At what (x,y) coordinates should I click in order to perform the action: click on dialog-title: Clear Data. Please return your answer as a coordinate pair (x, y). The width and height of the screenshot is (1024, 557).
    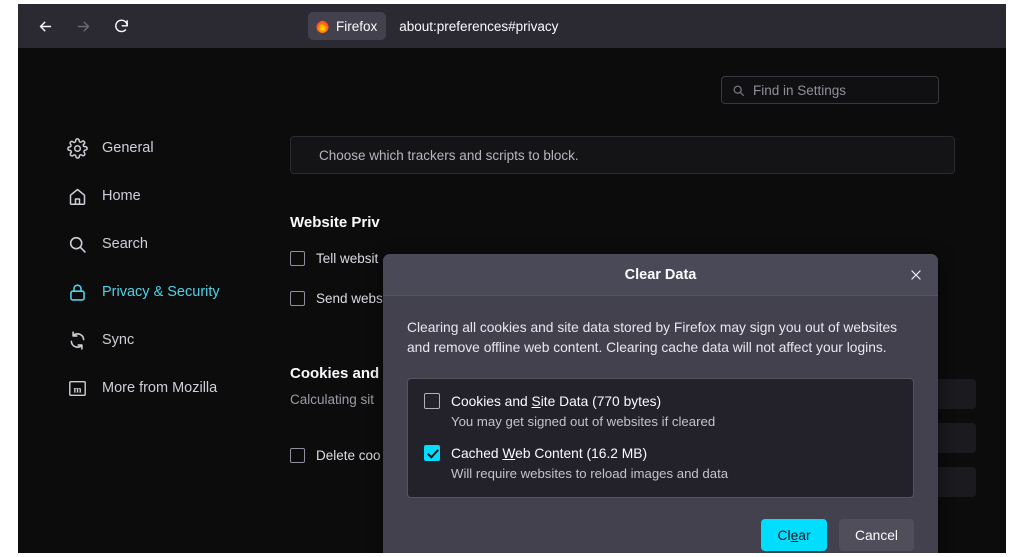
    Looking at the image, I should click on (660, 274).